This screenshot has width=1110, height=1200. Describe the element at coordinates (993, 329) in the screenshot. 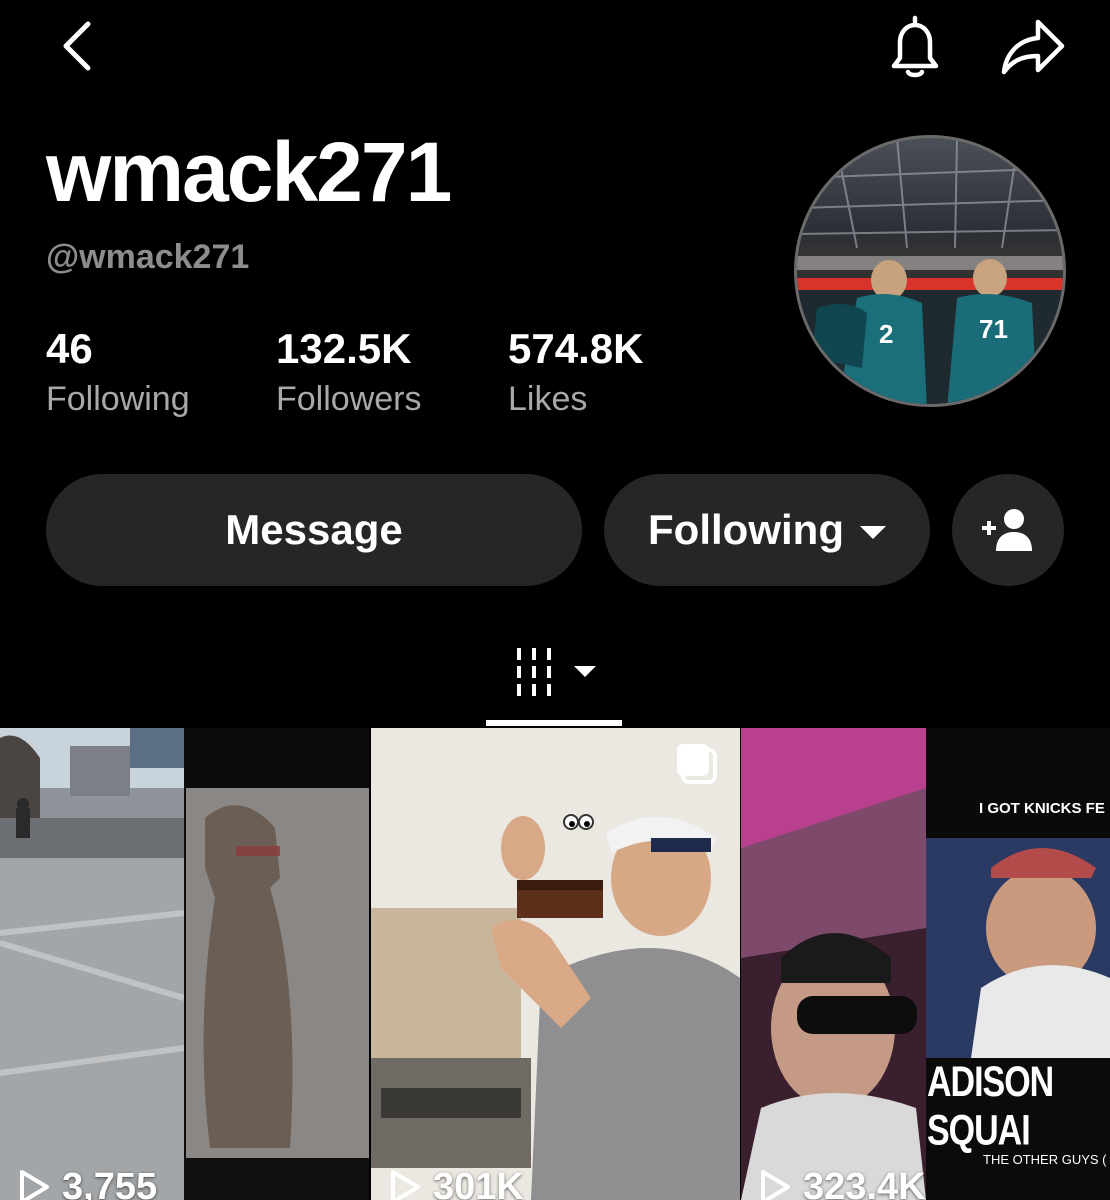

I see `svg-text: 71` at that location.